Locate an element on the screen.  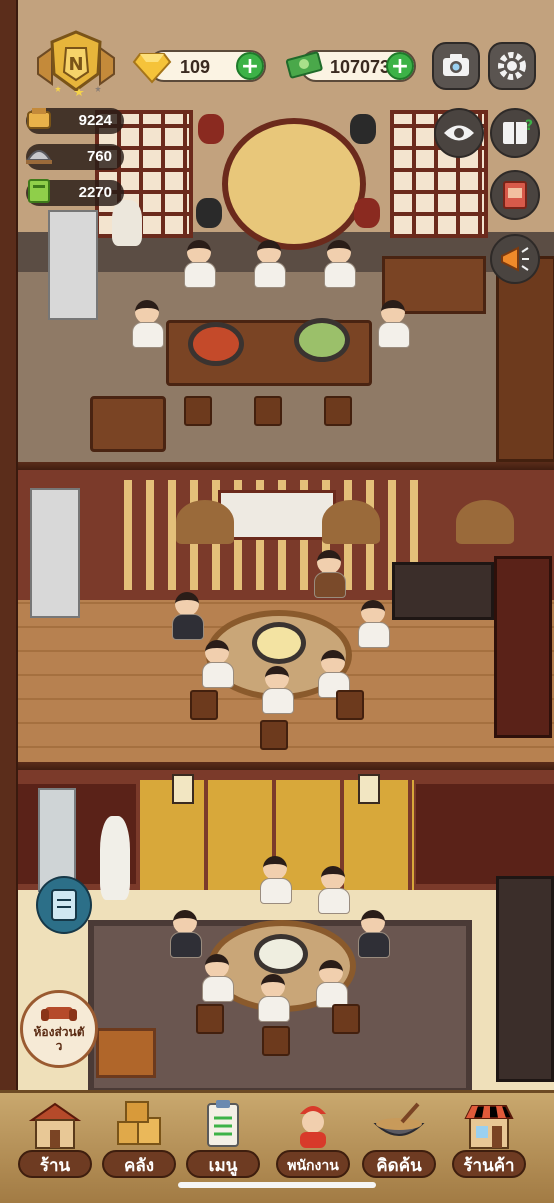
add-cash-button: + is located at coordinates (400, 66).